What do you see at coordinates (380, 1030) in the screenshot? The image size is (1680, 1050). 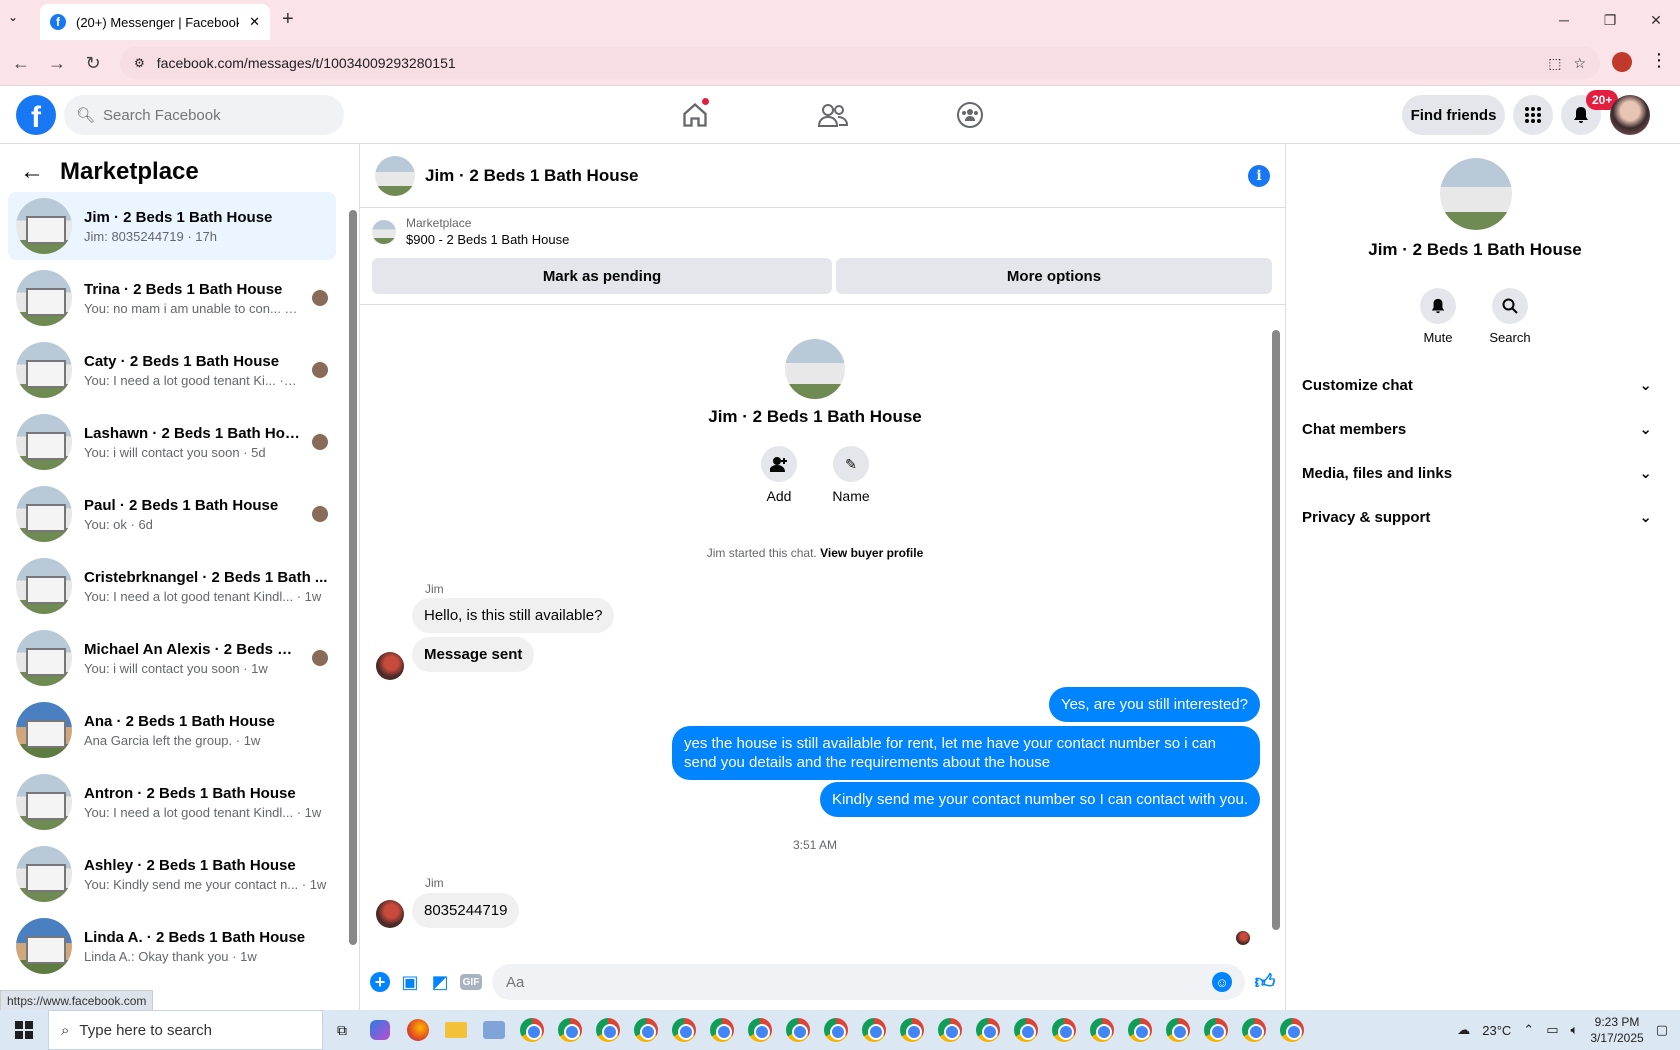 I see `copilot-icon` at bounding box center [380, 1030].